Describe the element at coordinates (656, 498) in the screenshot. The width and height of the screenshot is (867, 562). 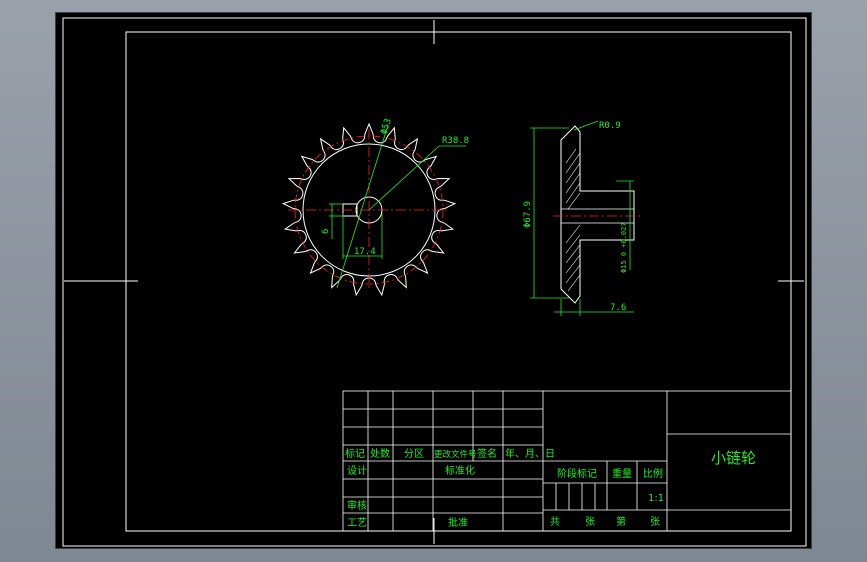
I see `tb-scale-value: 1:1` at that location.